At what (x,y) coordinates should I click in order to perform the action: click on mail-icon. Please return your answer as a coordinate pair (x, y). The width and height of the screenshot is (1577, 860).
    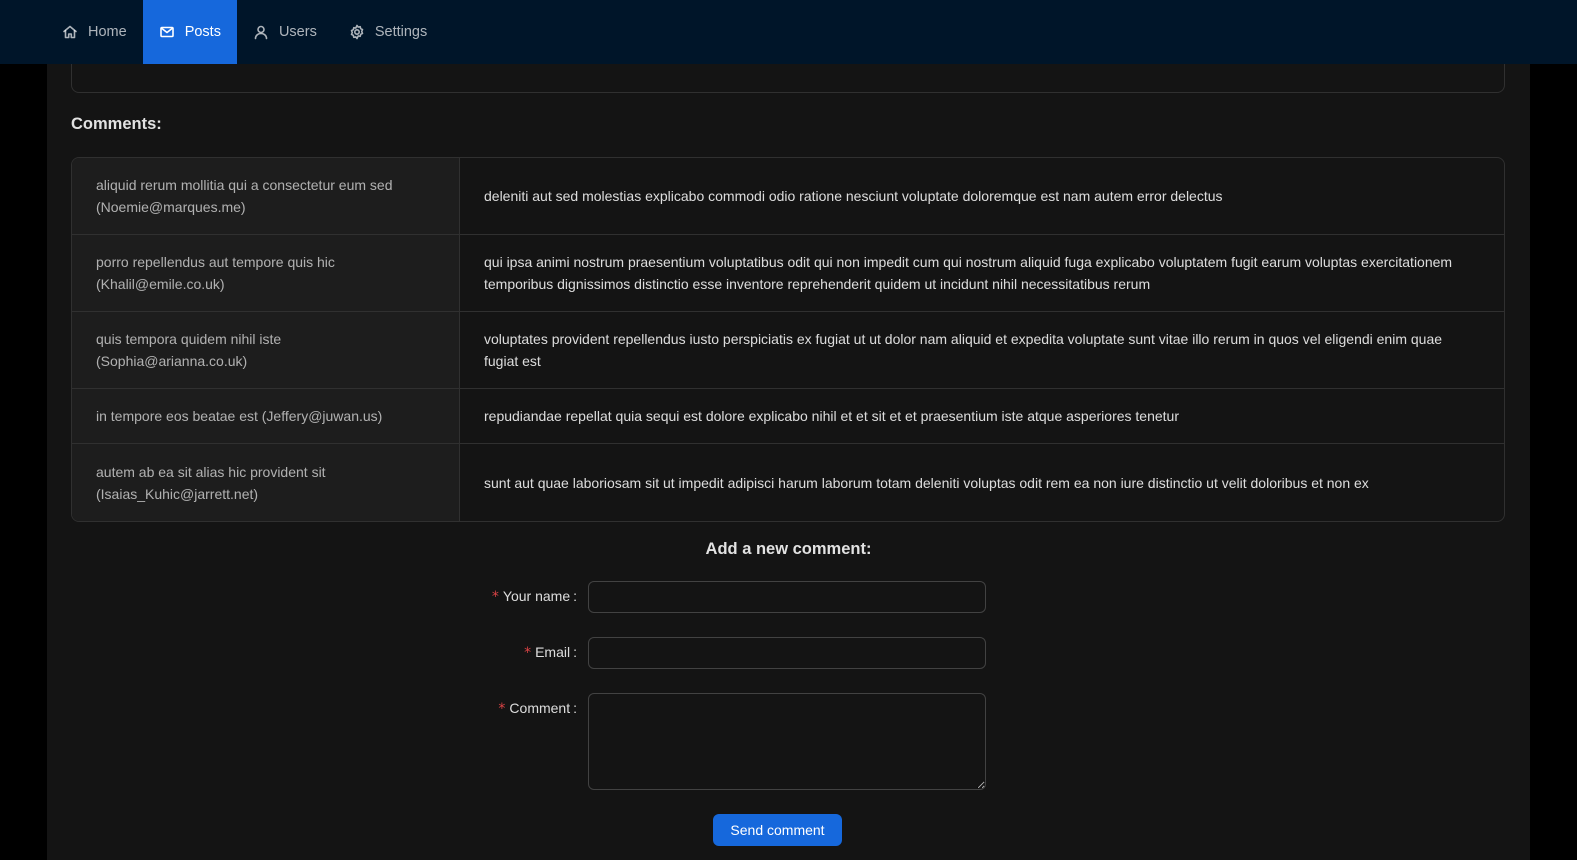
    Looking at the image, I should click on (166, 32).